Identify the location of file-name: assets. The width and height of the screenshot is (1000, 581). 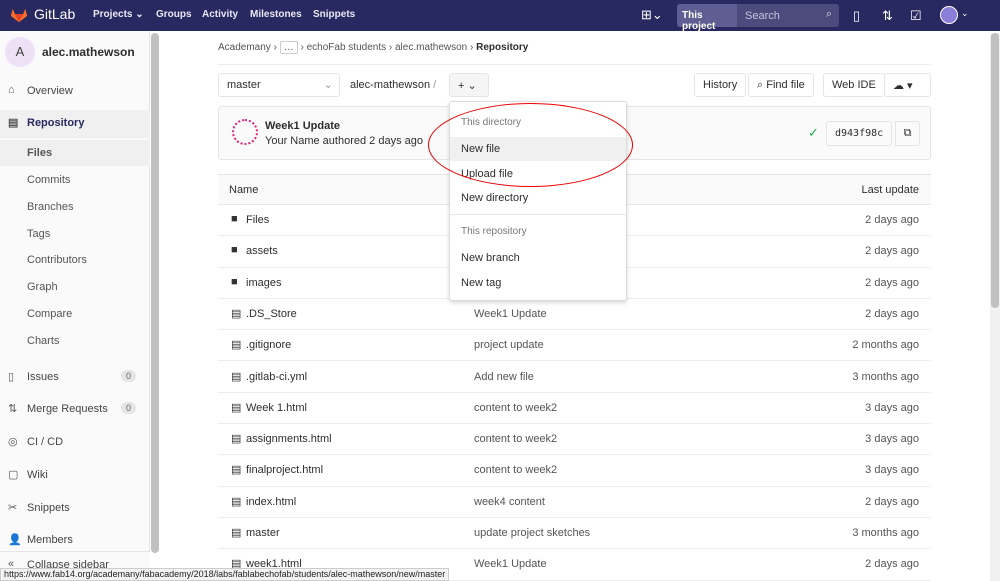
(262, 251).